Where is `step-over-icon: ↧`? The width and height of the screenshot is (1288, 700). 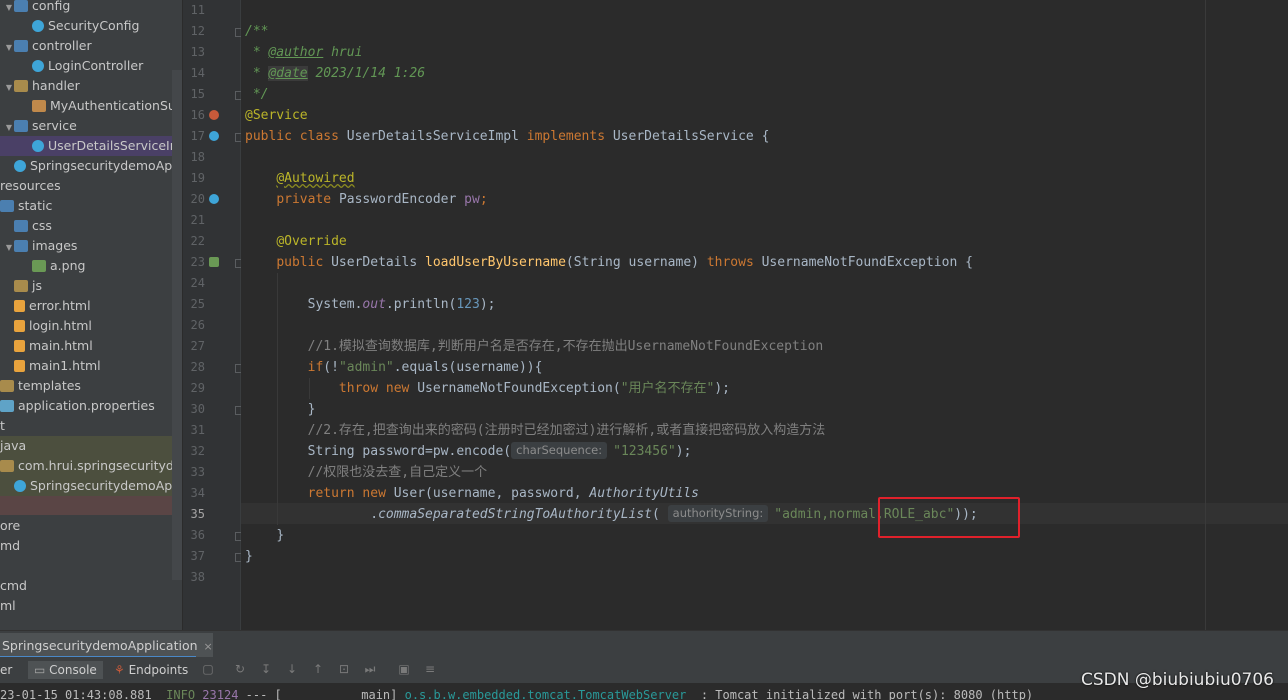 step-over-icon: ↧ is located at coordinates (266, 669).